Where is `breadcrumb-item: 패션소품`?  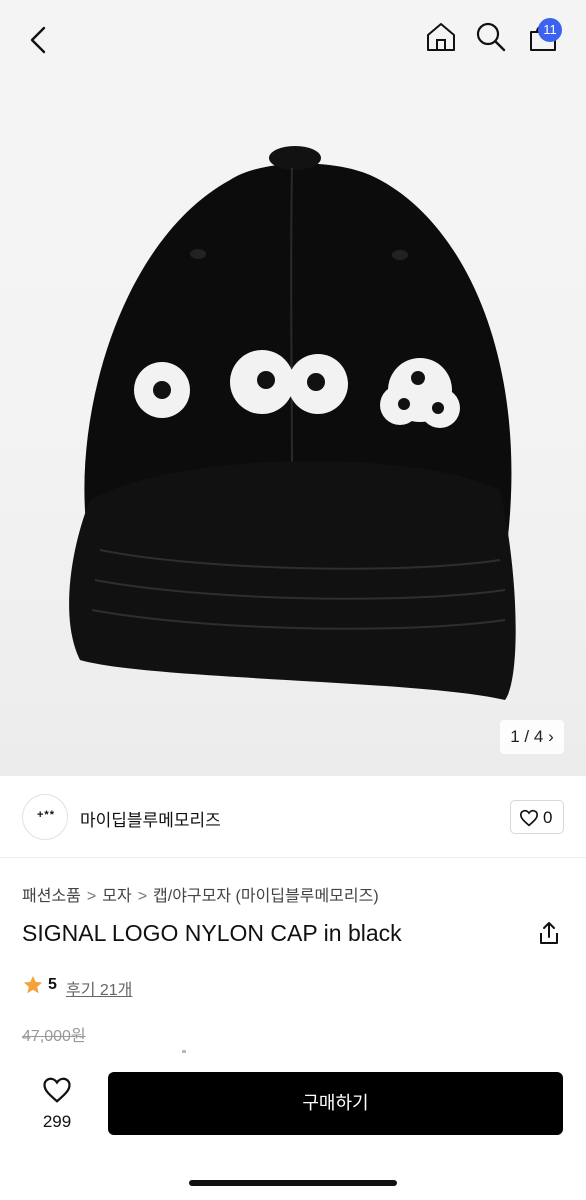
breadcrumb-item: 패션소품 is located at coordinates (51, 896).